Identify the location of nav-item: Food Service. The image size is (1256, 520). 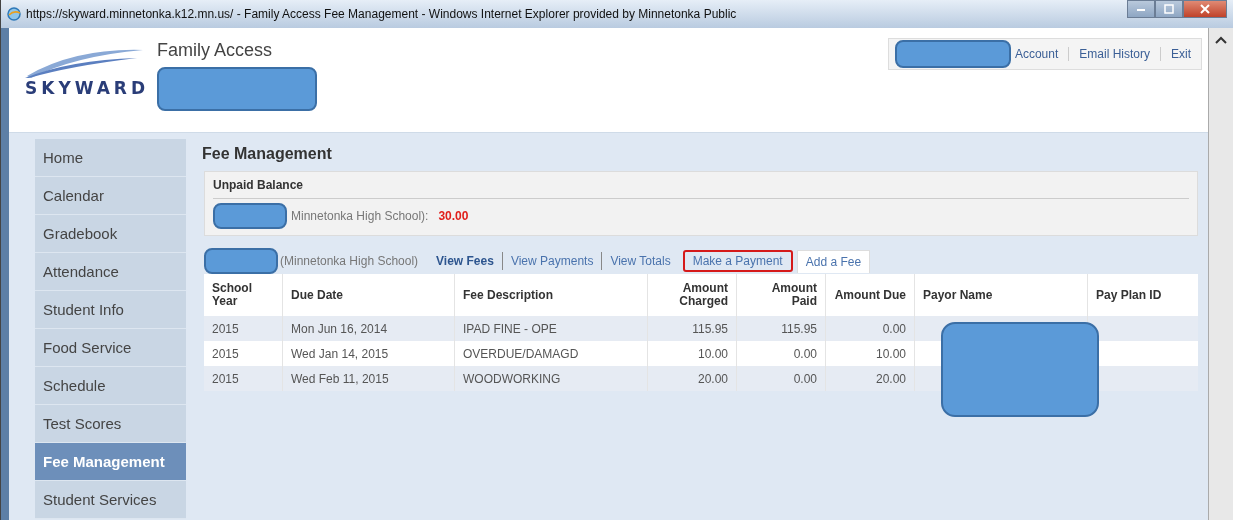
(110, 348).